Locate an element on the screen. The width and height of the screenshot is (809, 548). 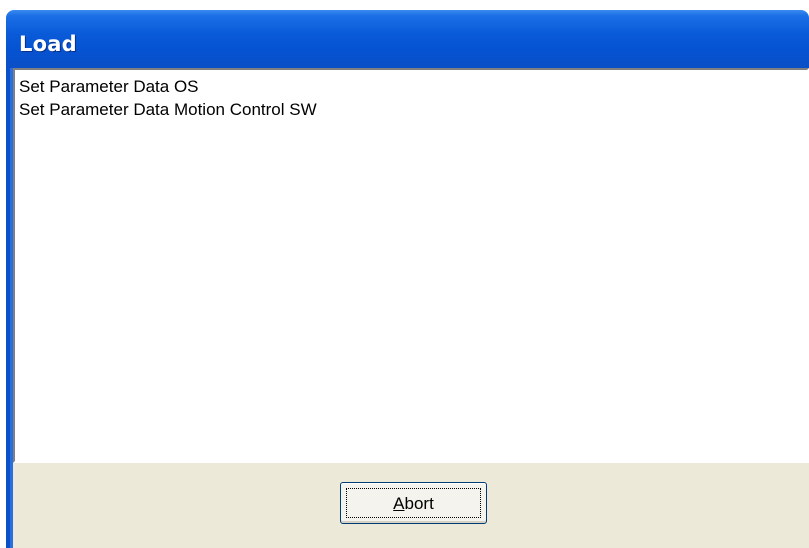
window-title: Load is located at coordinates (48, 44).